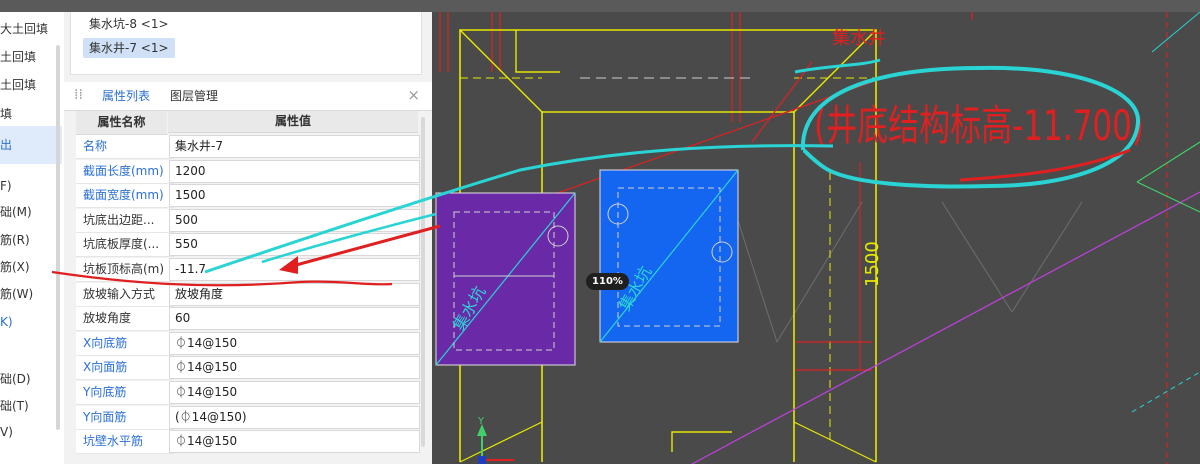 The width and height of the screenshot is (1200, 464). I want to click on nav-item: 筋(W), so click(31, 294).